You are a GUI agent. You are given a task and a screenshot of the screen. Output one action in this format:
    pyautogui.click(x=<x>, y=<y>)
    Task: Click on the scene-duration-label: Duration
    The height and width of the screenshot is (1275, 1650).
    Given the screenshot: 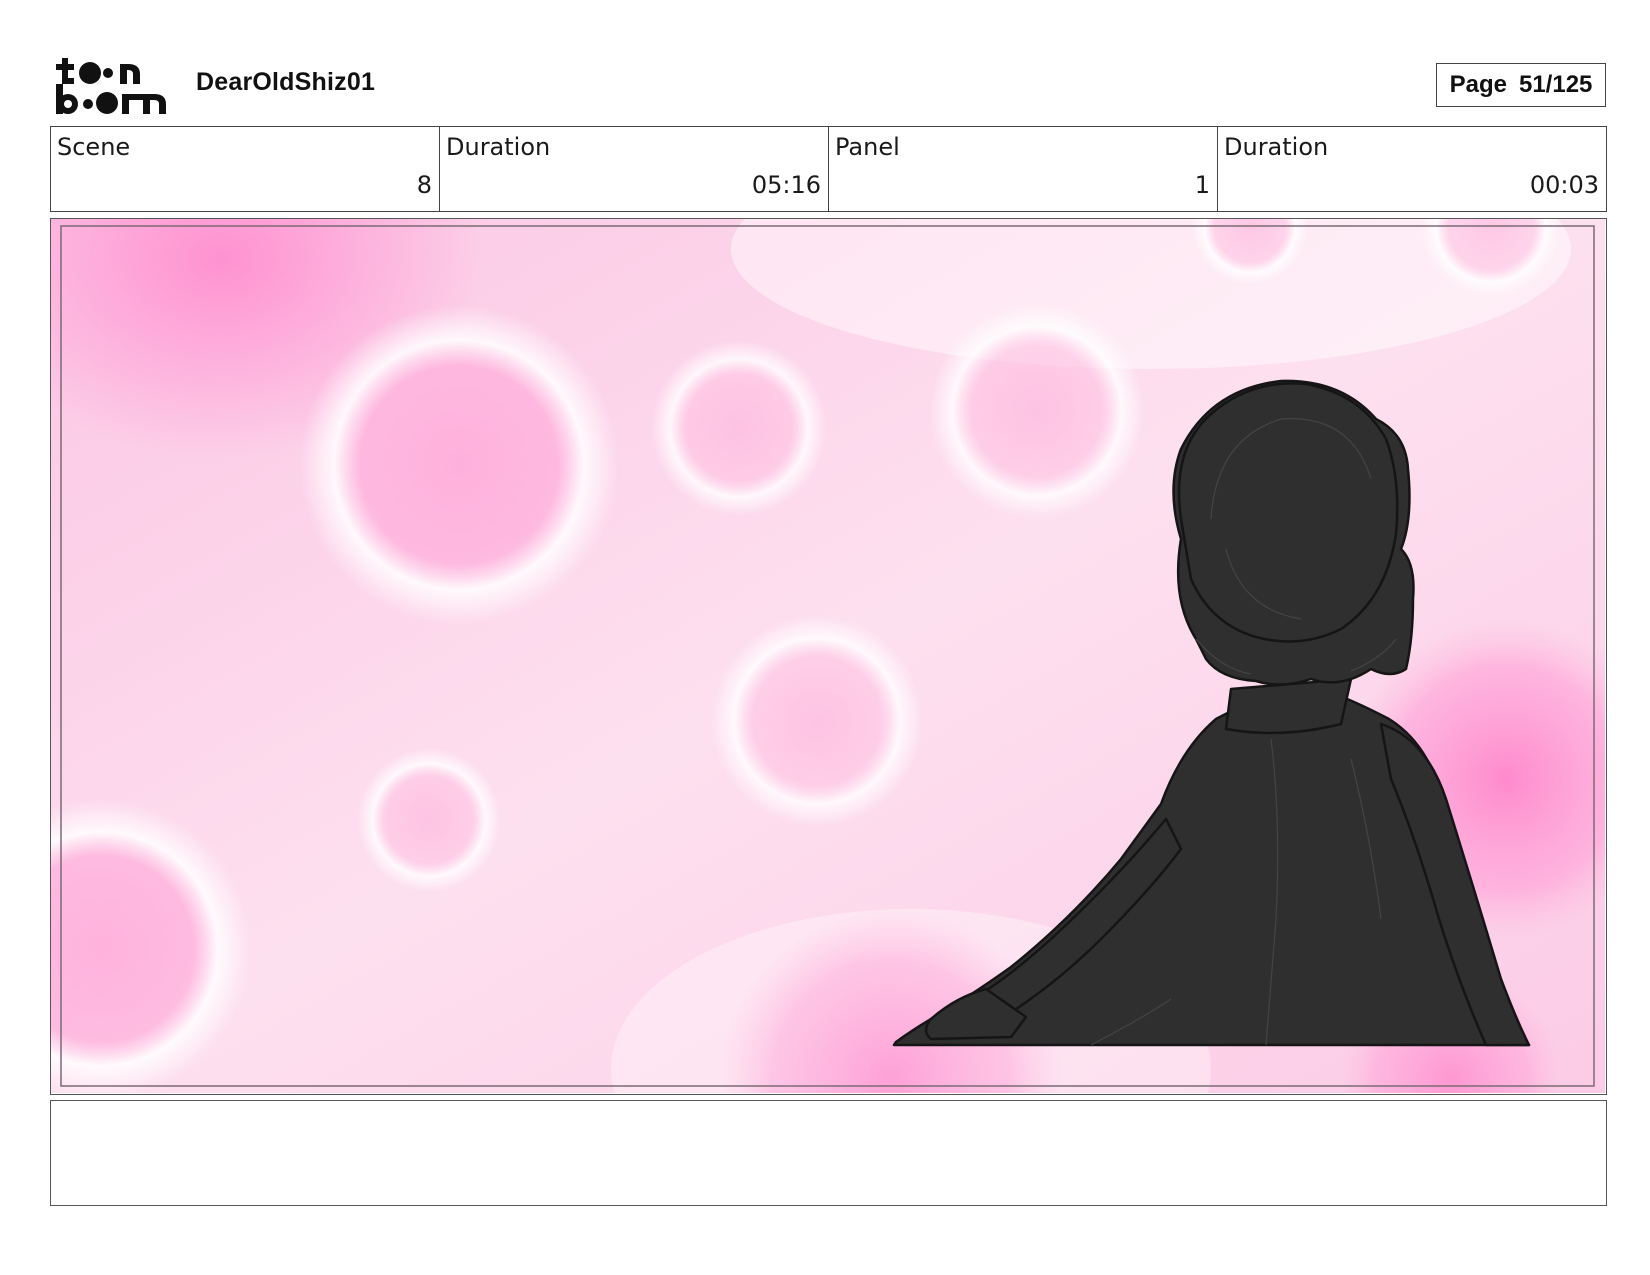 What is the action you would take?
    pyautogui.click(x=498, y=147)
    